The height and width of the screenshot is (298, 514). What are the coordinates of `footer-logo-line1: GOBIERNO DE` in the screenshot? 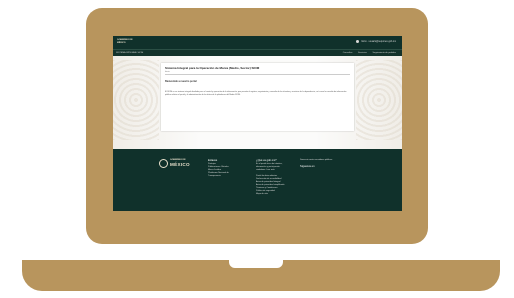 It's located at (178, 160).